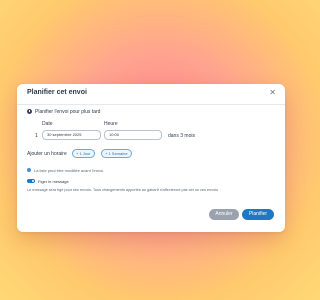 The image size is (320, 300). Describe the element at coordinates (53, 181) in the screenshot. I see `pin-message-label: Figer le message` at that location.